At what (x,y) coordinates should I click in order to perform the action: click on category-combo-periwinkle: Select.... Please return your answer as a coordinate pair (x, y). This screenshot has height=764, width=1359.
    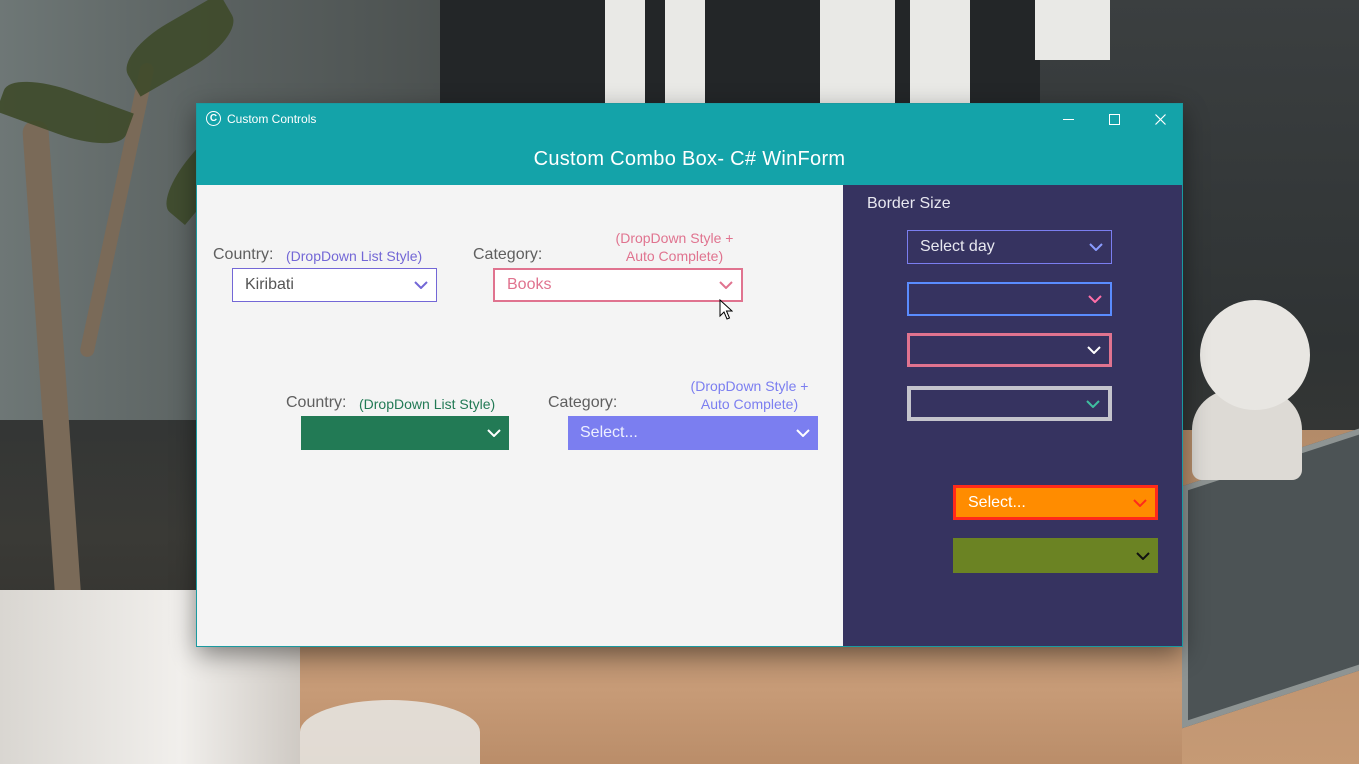
    Looking at the image, I should click on (693, 433).